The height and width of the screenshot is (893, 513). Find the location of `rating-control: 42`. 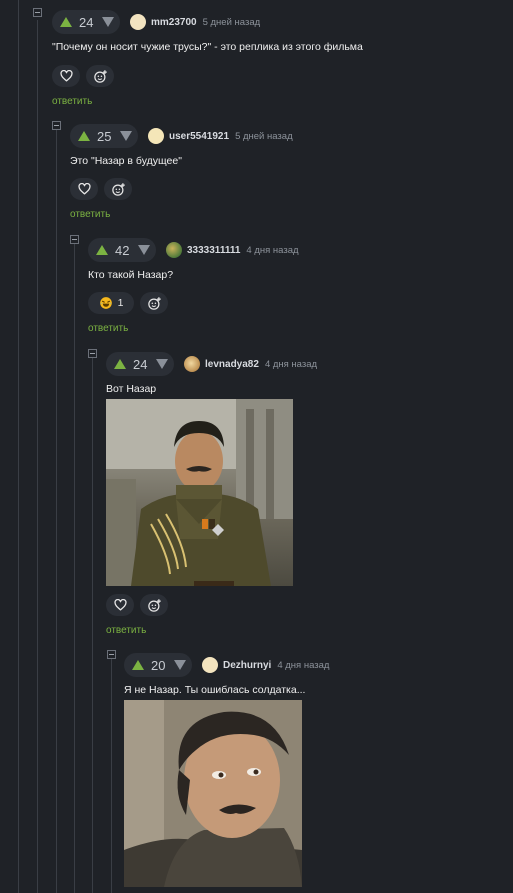

rating-control: 42 is located at coordinates (122, 250).